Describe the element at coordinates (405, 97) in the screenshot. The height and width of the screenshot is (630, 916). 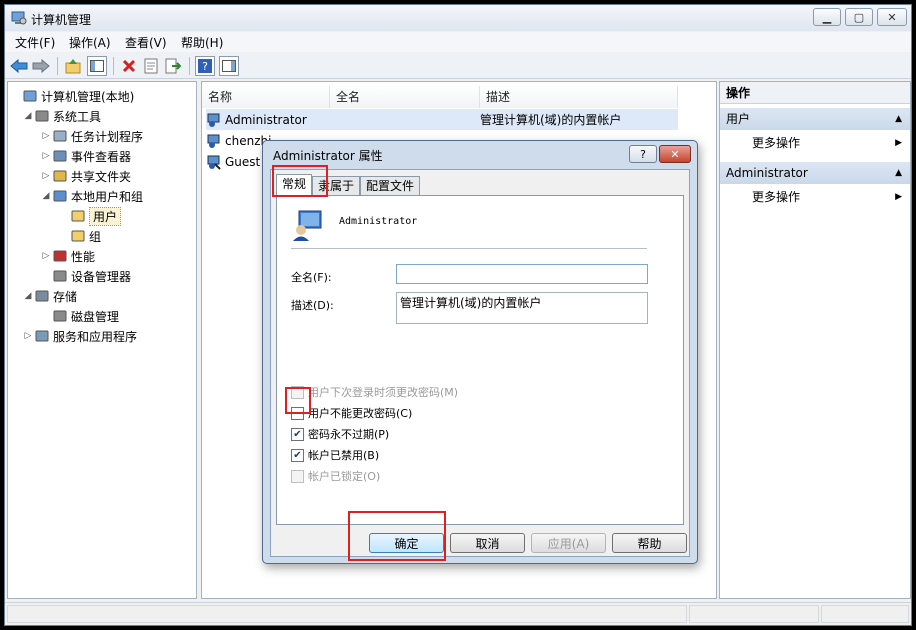
I see `column-header-fullname: 全名` at that location.